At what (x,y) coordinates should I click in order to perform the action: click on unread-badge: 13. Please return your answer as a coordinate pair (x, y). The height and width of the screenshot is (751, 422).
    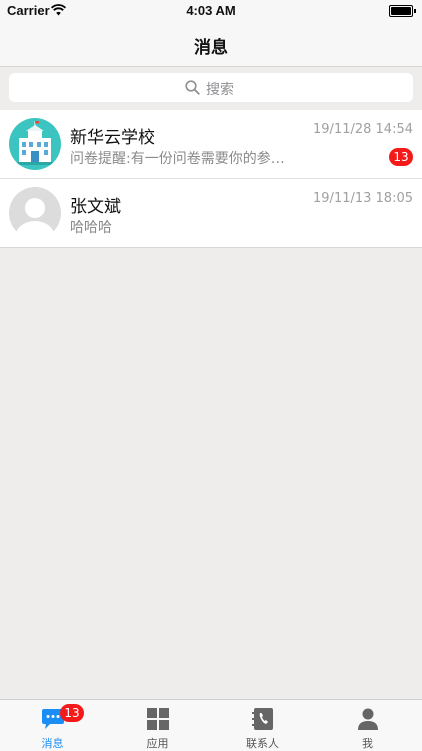
    Looking at the image, I should click on (401, 157).